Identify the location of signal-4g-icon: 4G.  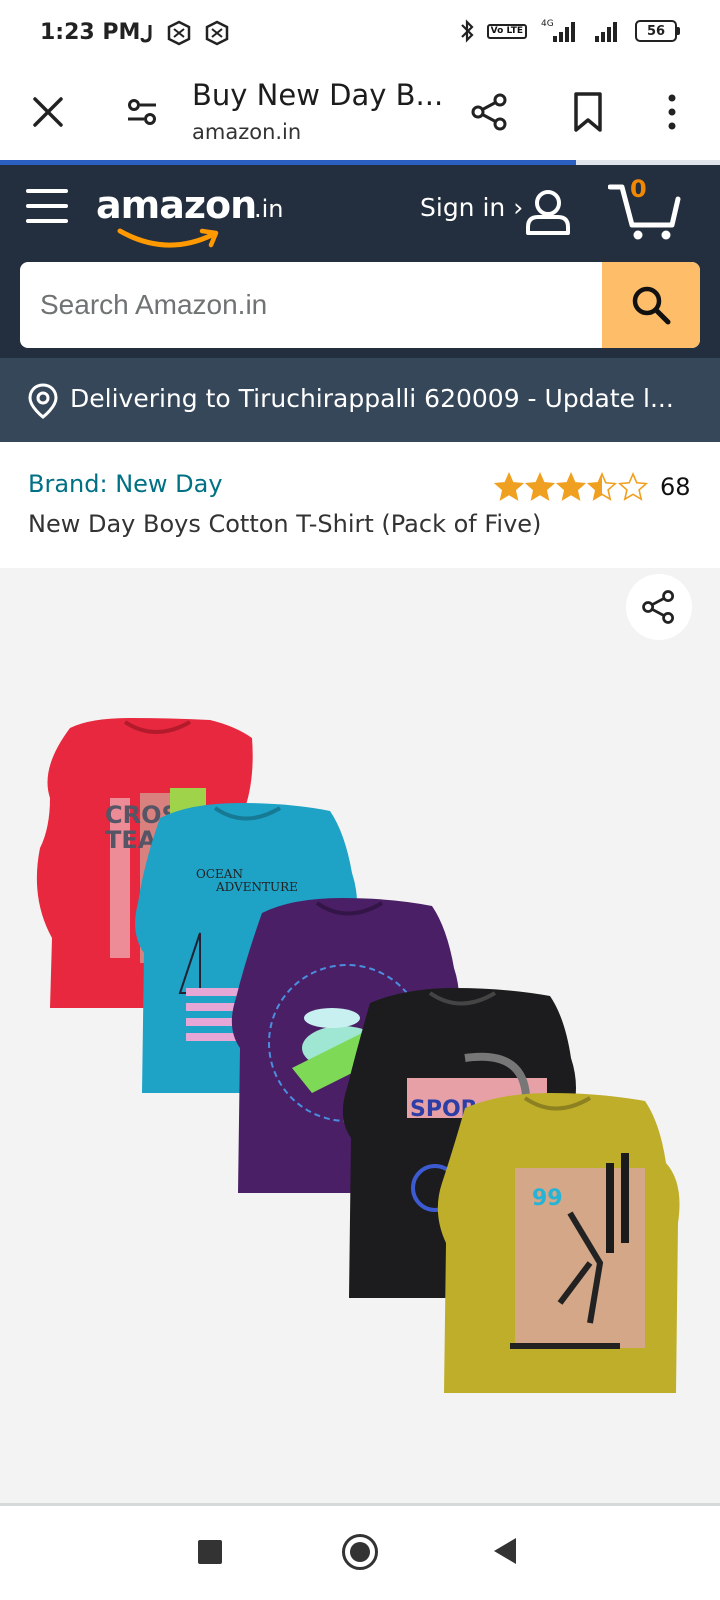
(558, 30).